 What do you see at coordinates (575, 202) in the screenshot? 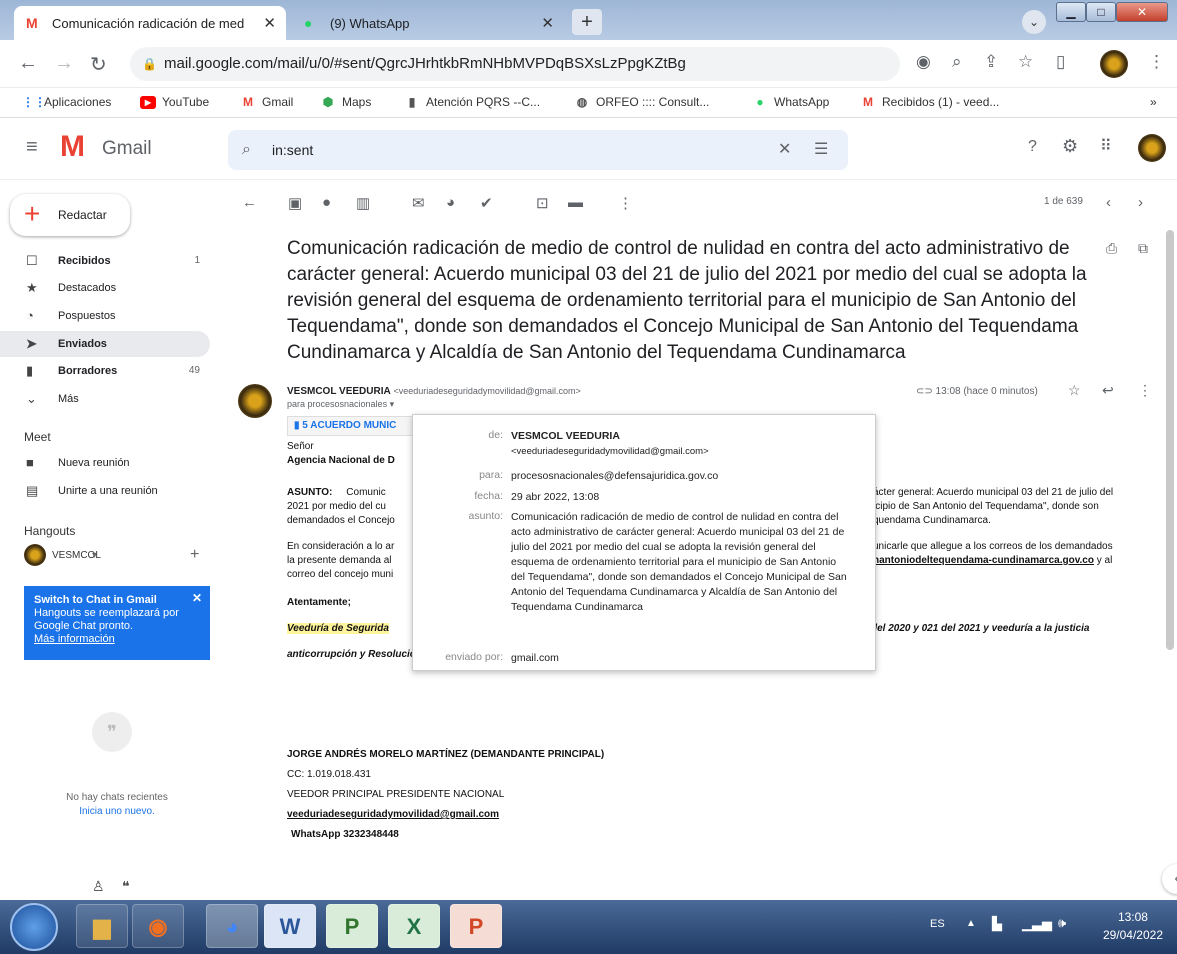
I see `label-icon: ▬` at bounding box center [575, 202].